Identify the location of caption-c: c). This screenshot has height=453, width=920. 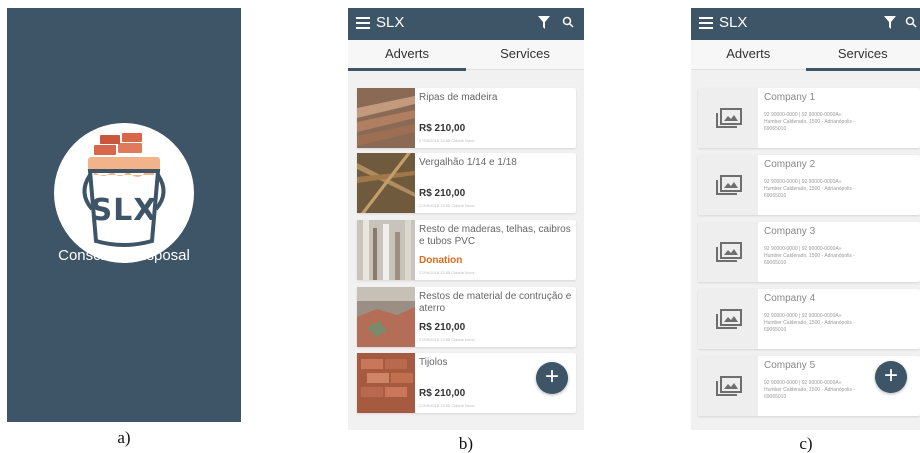
(806, 443).